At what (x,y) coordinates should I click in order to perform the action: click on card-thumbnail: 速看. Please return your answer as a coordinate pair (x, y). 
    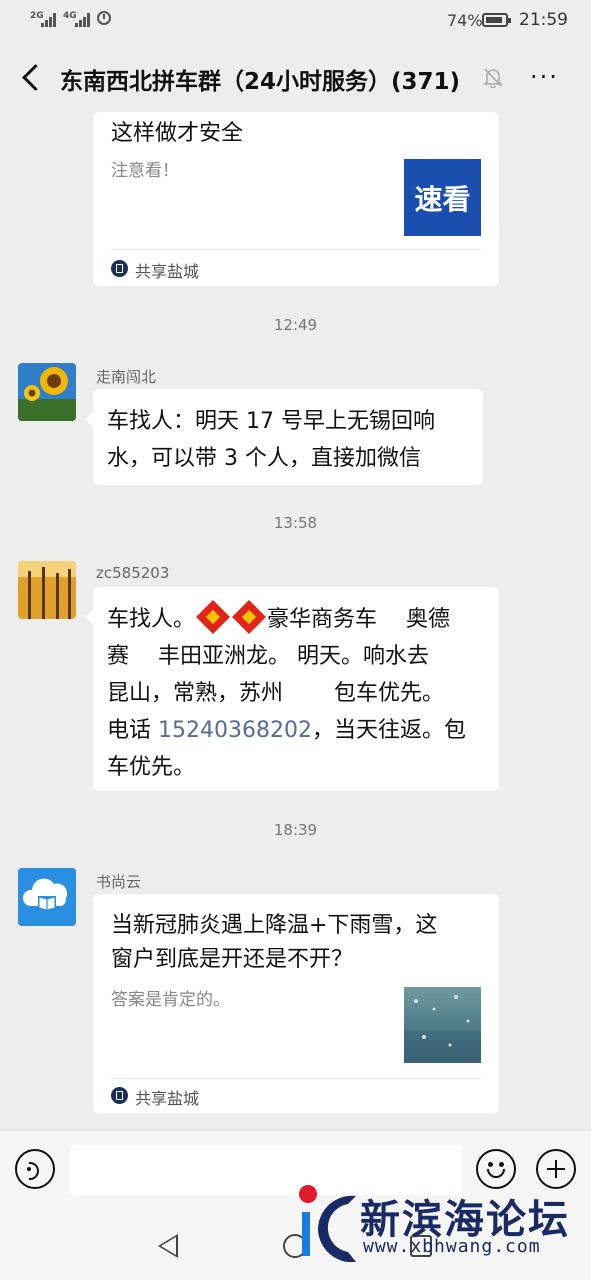
    Looking at the image, I should click on (442, 197).